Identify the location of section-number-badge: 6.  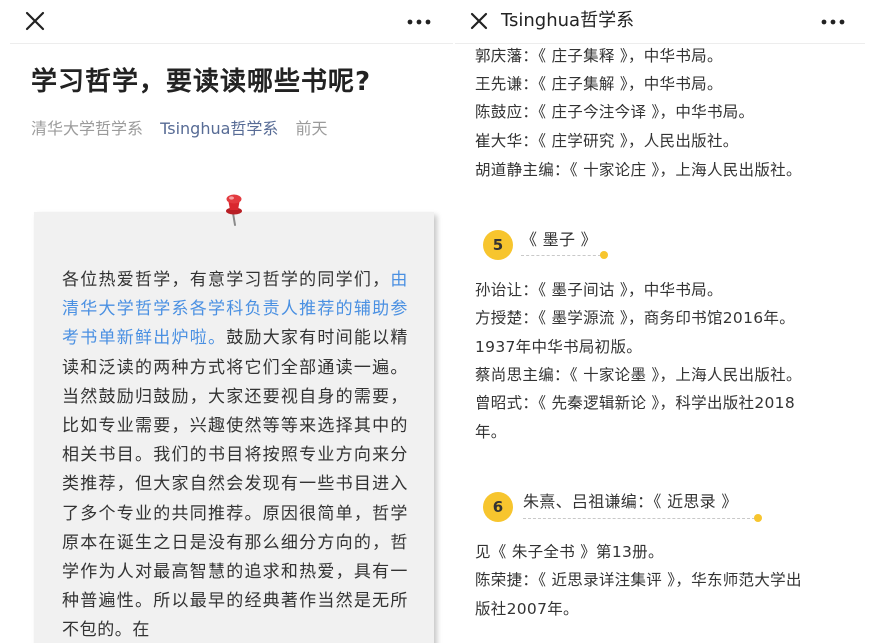
(498, 507).